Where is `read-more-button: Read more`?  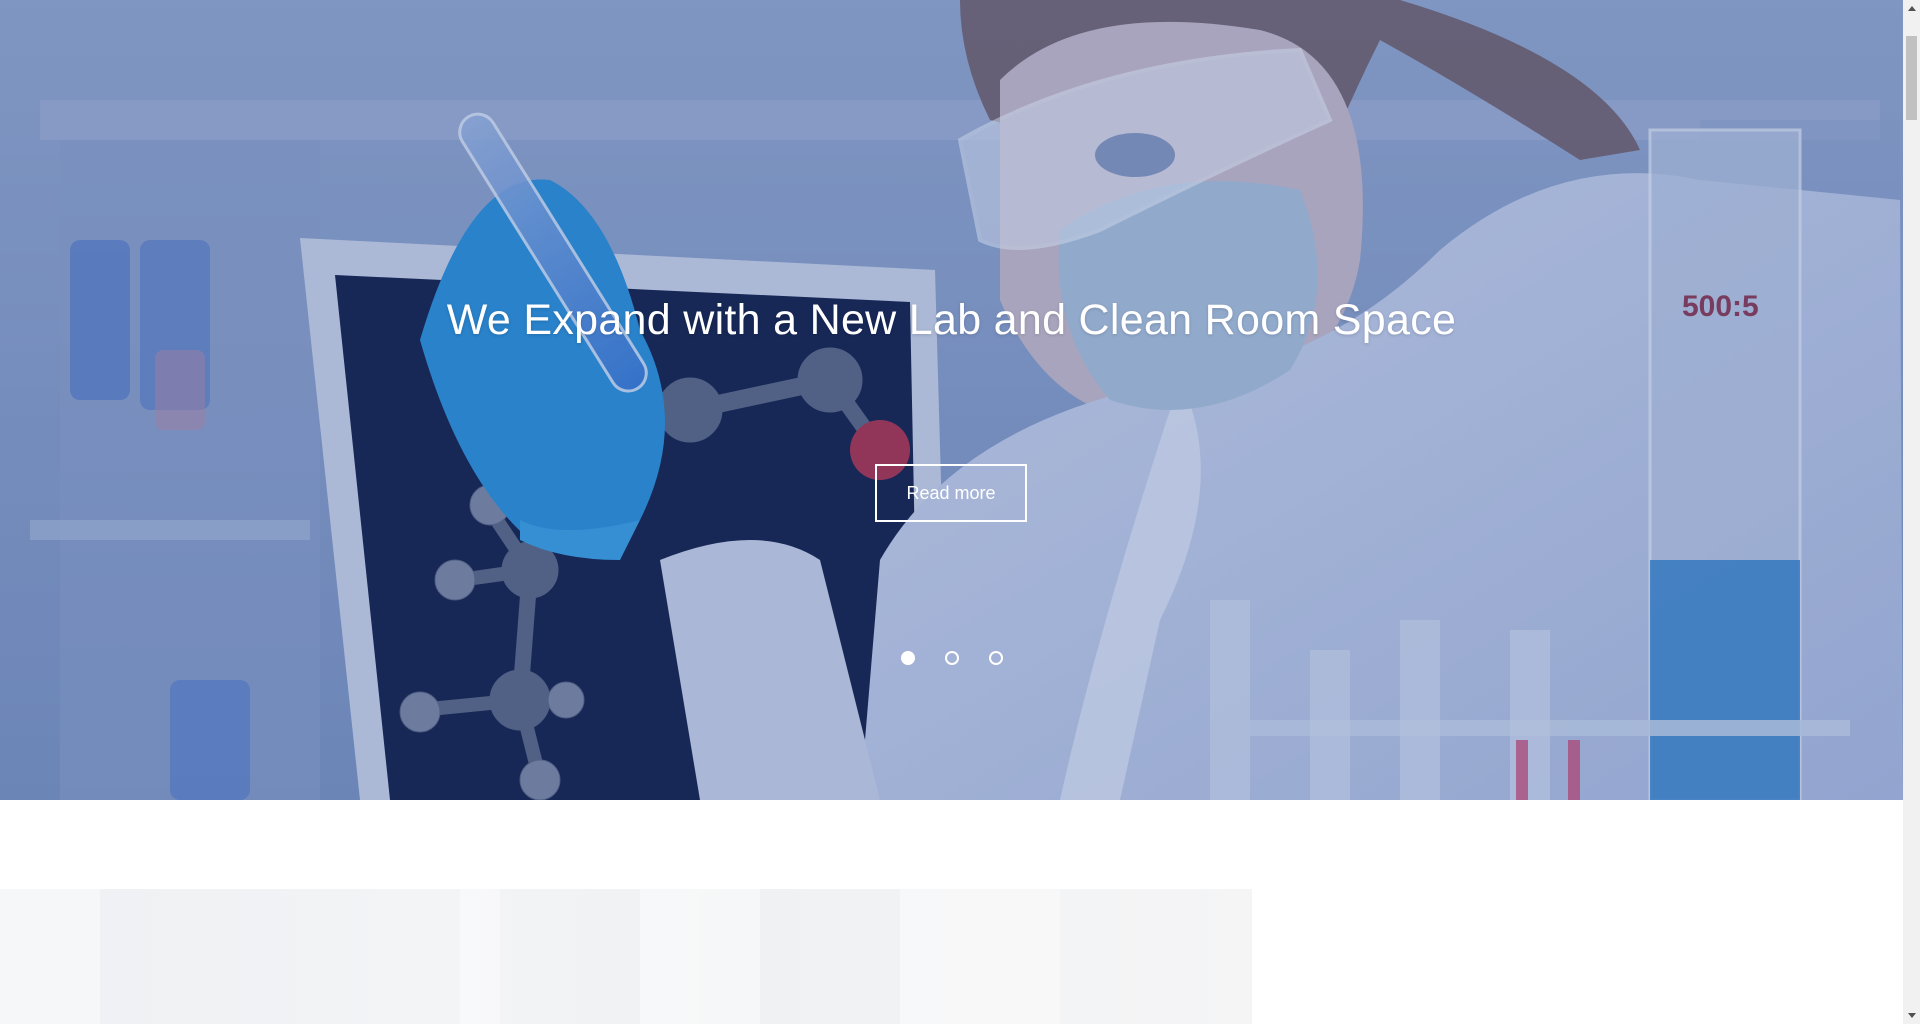
read-more-button: Read more is located at coordinates (951, 493).